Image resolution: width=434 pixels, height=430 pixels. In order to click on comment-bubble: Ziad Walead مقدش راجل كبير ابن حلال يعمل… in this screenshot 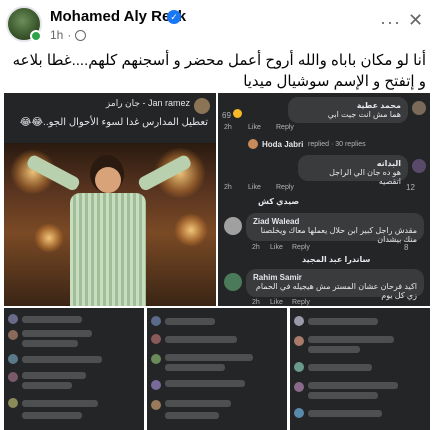, I will do `click(335, 228)`.